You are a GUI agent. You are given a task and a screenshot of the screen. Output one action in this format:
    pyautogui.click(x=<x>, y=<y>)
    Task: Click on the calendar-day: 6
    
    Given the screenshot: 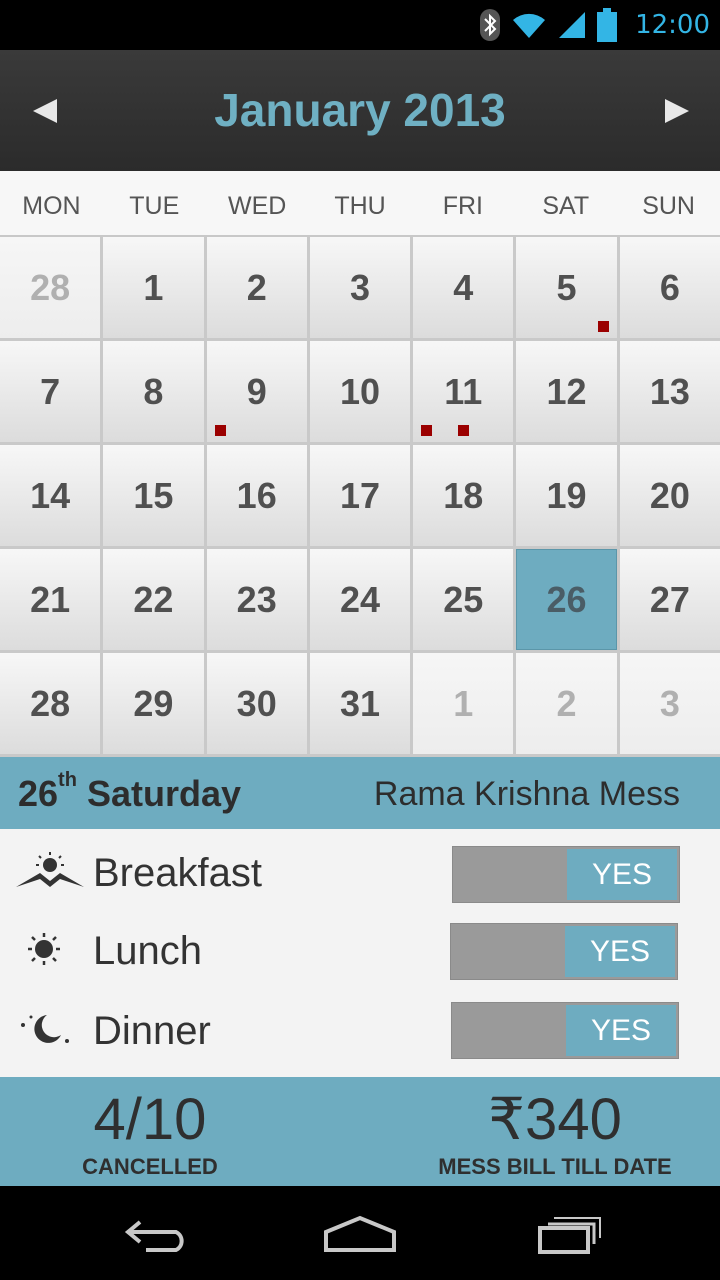 What is the action you would take?
    pyautogui.click(x=669, y=287)
    